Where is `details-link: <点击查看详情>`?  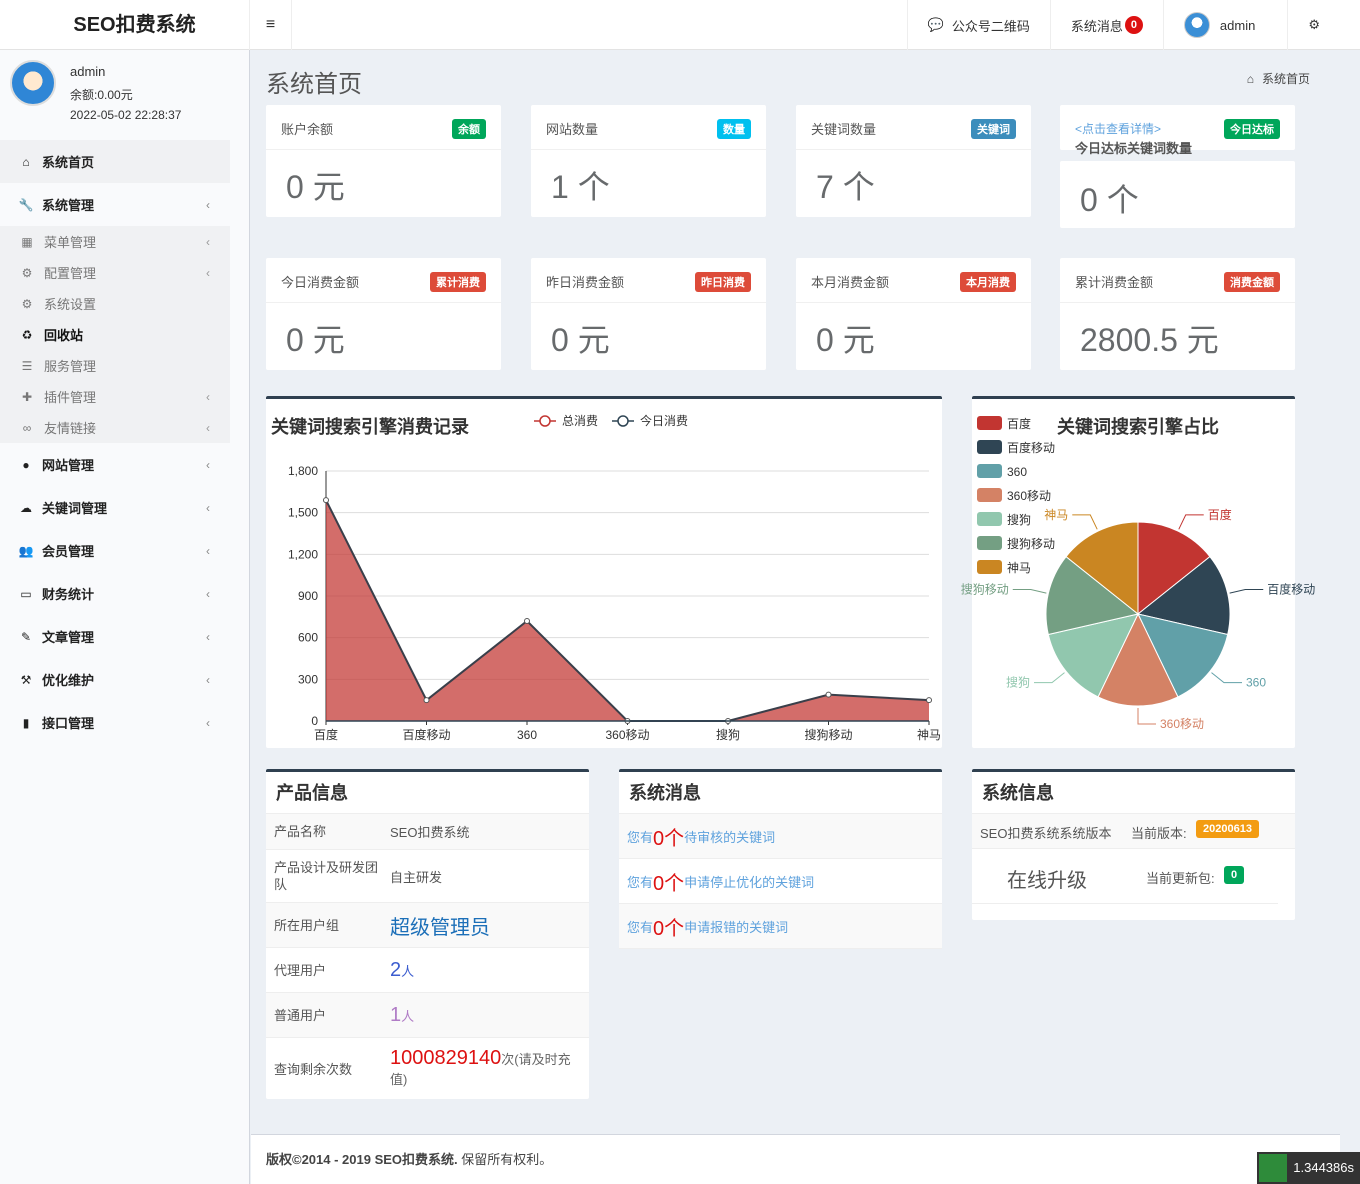 details-link: <点击查看详情> is located at coordinates (1118, 128).